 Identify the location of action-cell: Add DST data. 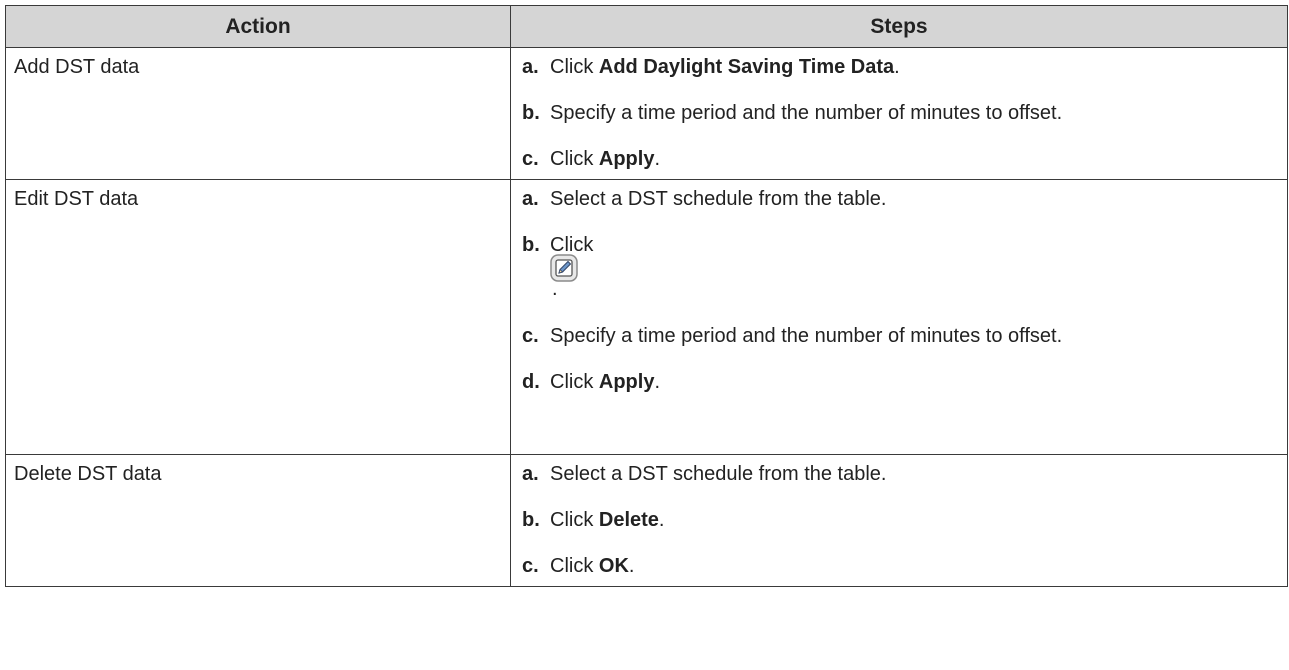
(258, 113).